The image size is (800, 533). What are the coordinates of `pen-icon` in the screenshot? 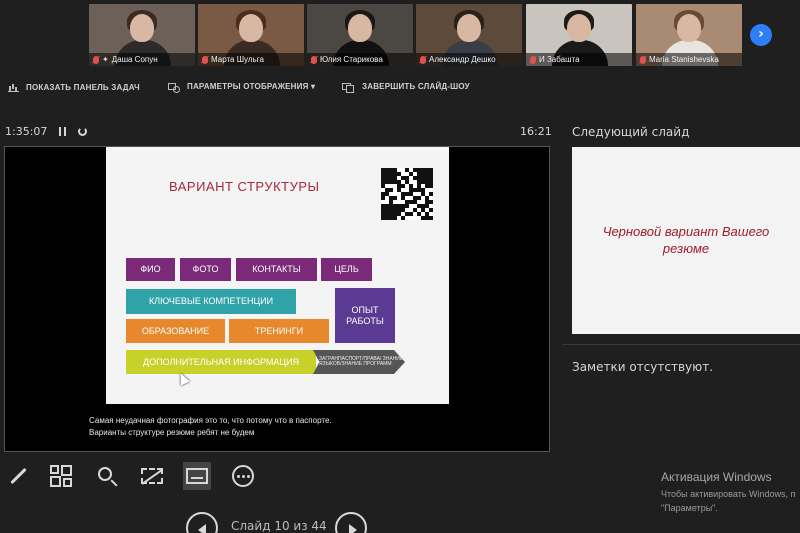 It's located at (18, 476).